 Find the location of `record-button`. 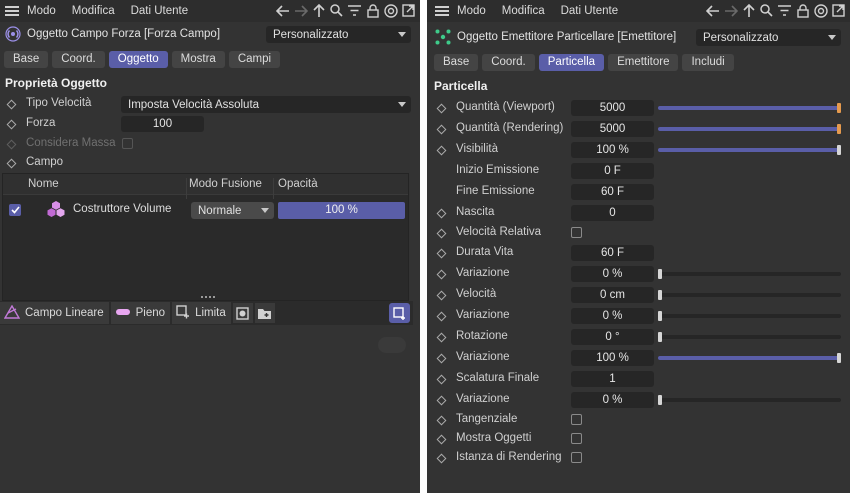

record-button is located at coordinates (242, 313).